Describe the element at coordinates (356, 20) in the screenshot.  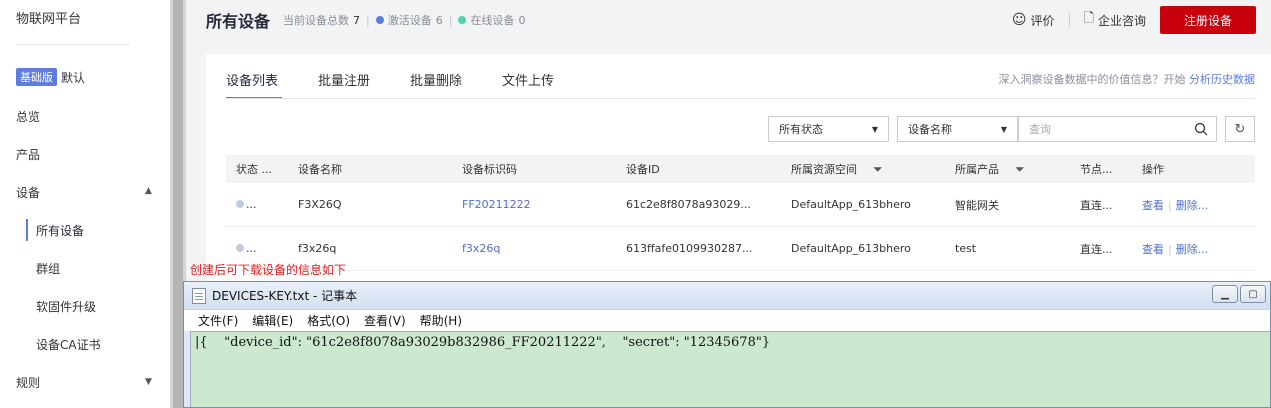
I see `total-value: 7` at that location.